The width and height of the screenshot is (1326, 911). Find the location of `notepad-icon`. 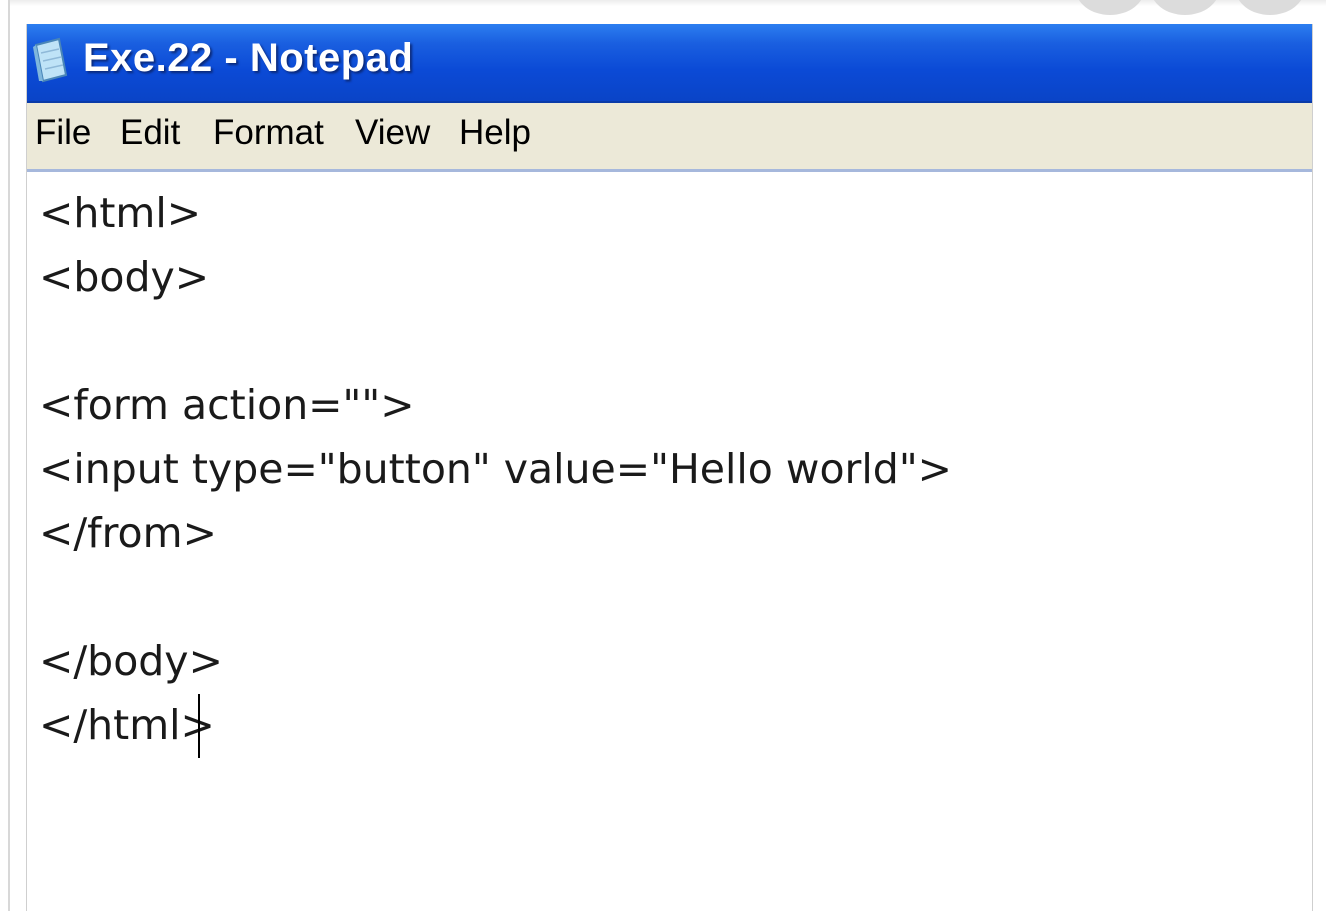

notepad-icon is located at coordinates (51, 60).